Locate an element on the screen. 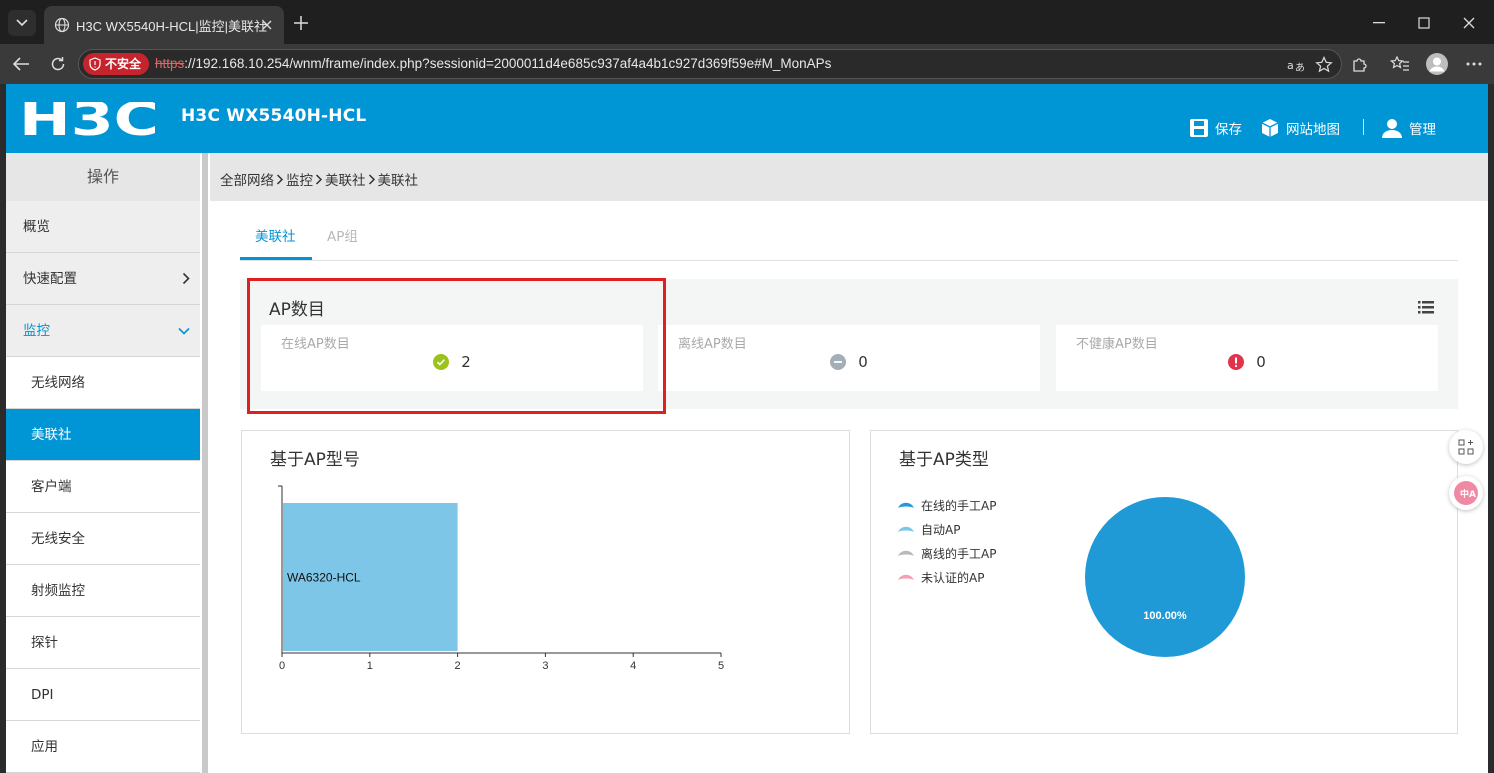  pie-slice is located at coordinates (1165, 577).